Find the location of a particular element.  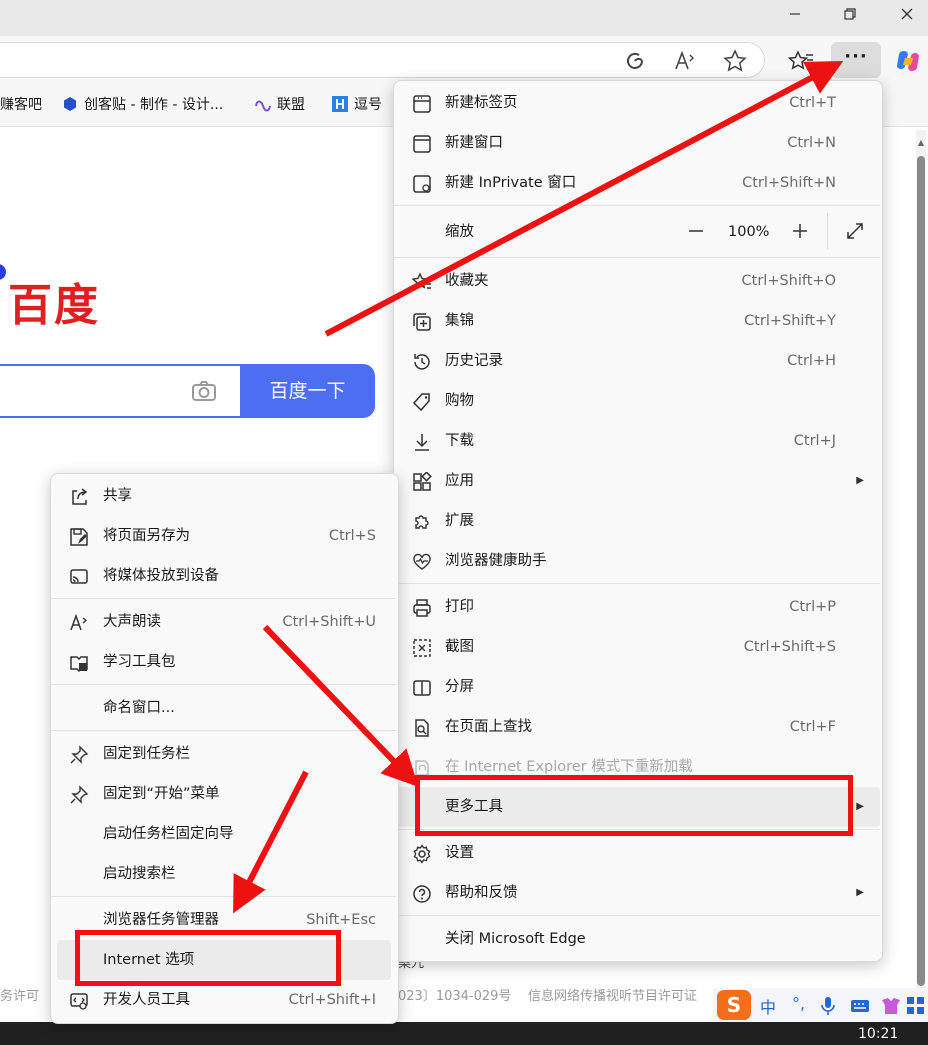

screenshot-icon is located at coordinates (422, 648).